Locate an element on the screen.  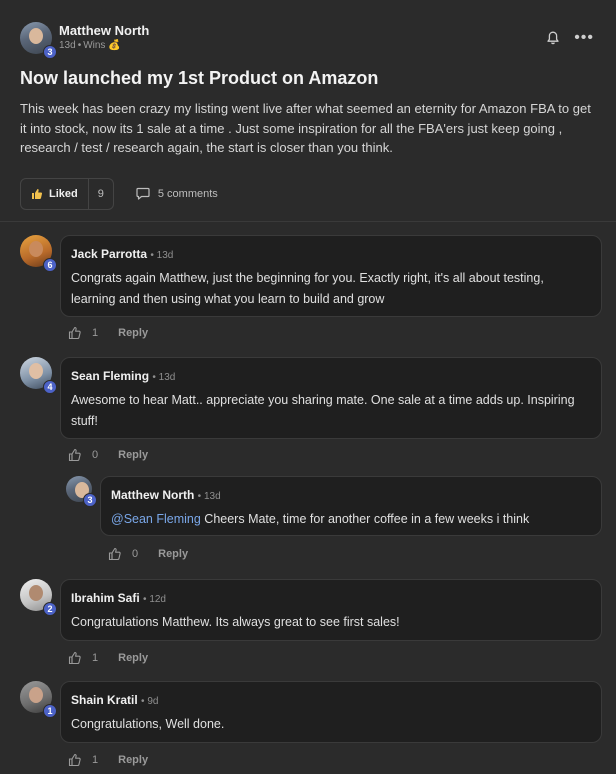
comment-time: 9d is located at coordinates (153, 701).